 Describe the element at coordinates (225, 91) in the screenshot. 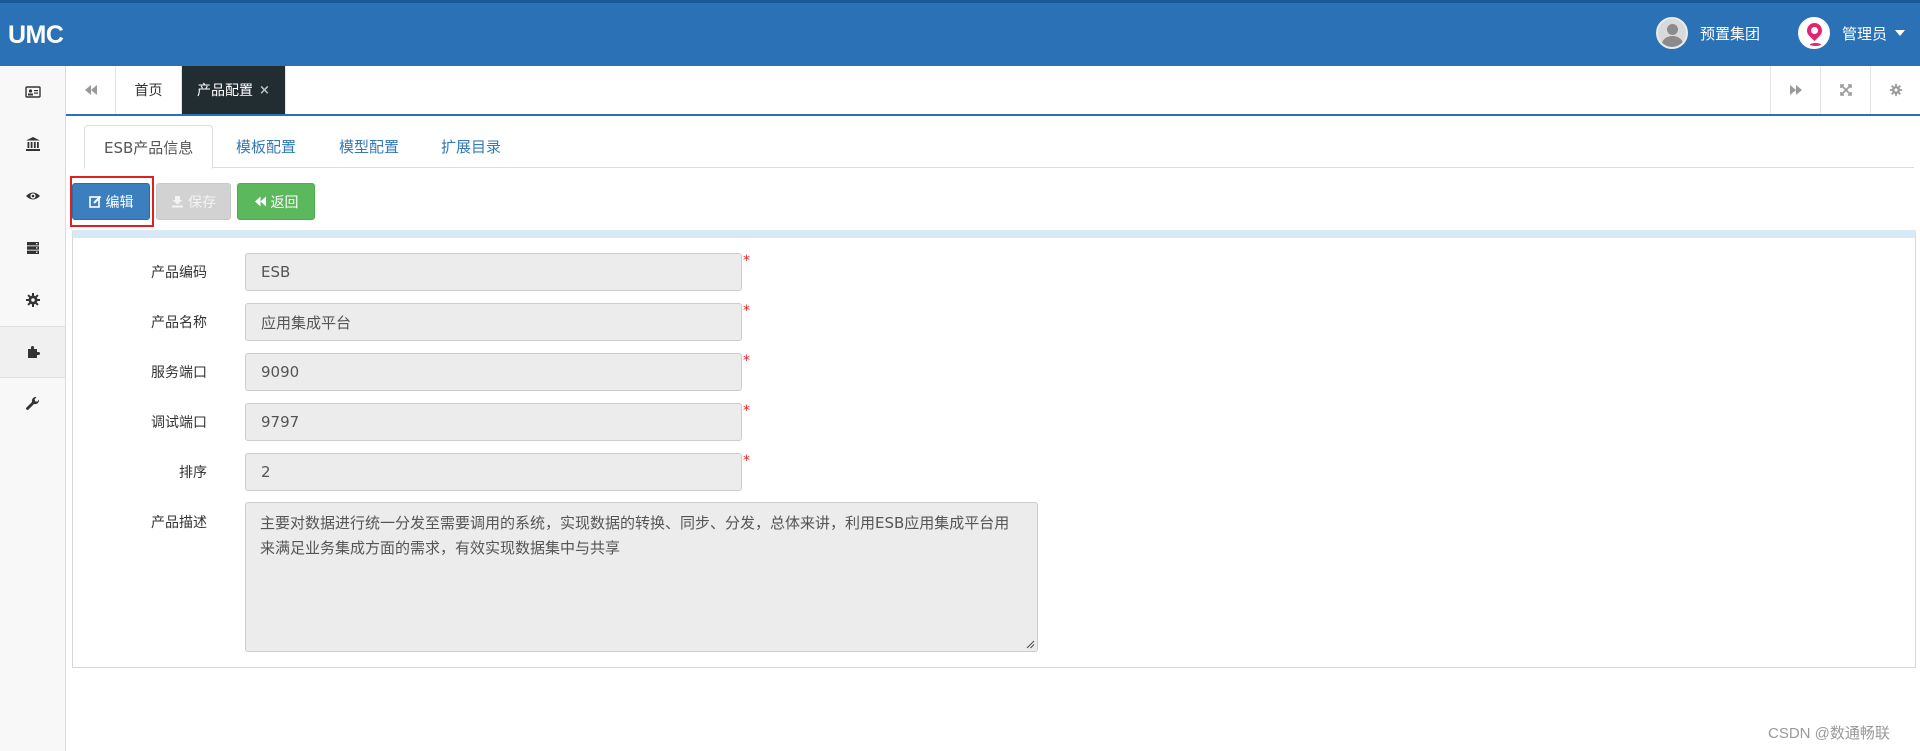

I see `tab-product-config-label: 产品配置` at that location.